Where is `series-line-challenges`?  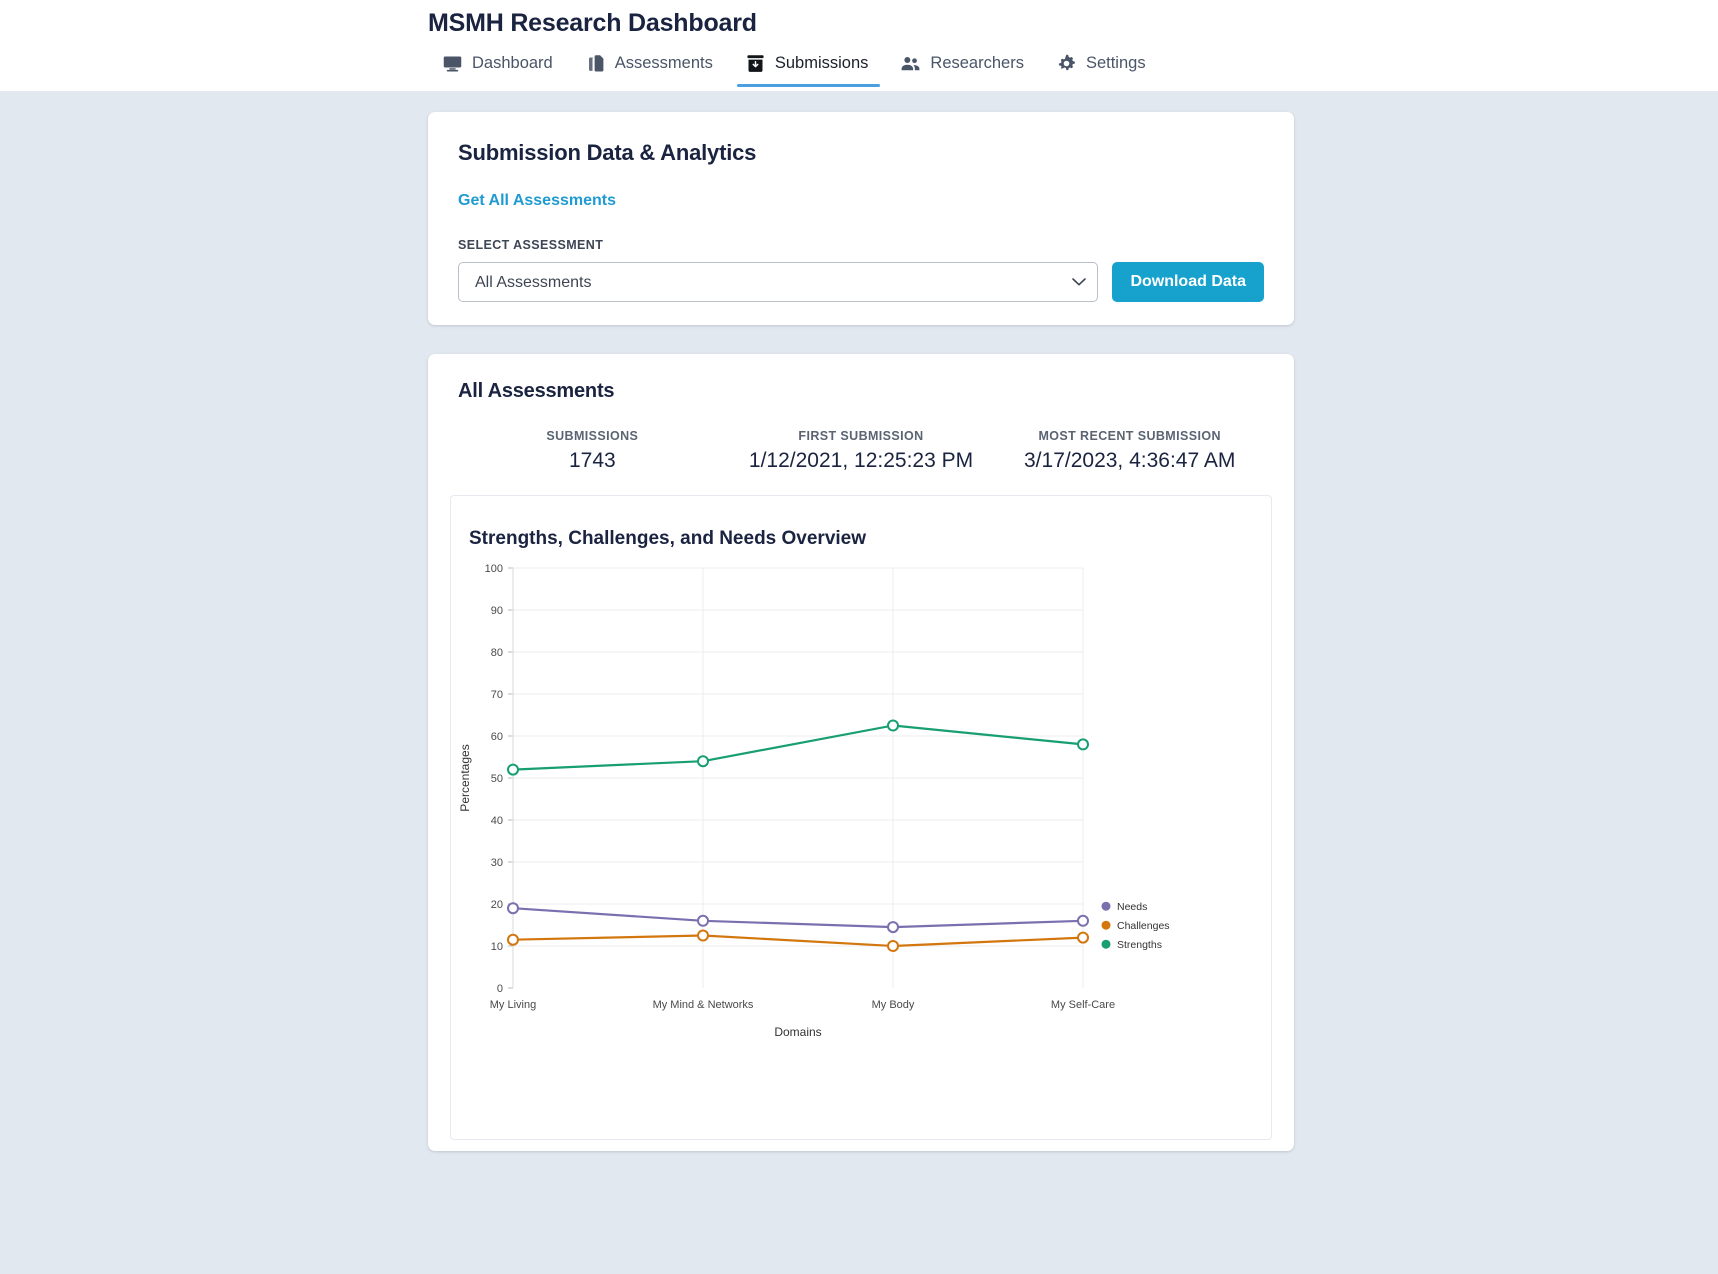
series-line-challenges is located at coordinates (798, 941).